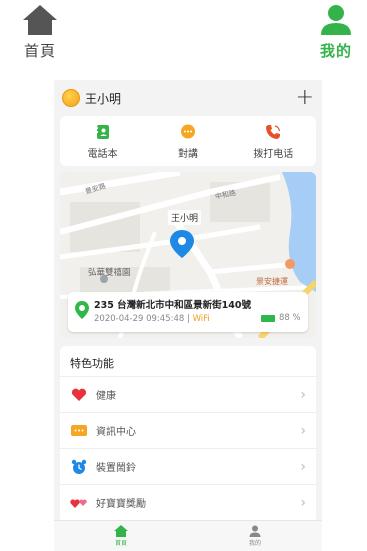  What do you see at coordinates (39, 51) in the screenshot?
I see `top-tab-home-label: 首頁` at bounding box center [39, 51].